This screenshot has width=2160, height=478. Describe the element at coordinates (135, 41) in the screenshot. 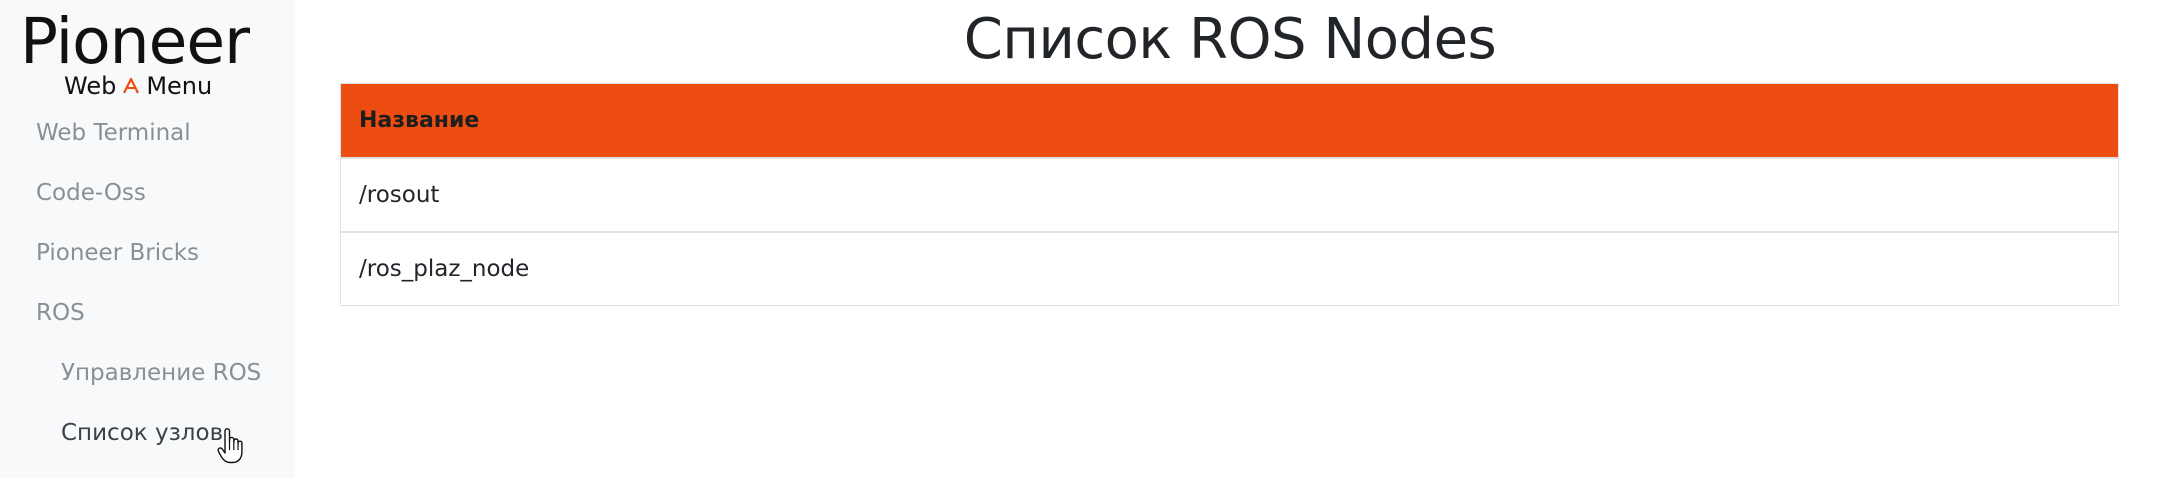

I see `logo-title: Pioneer` at that location.